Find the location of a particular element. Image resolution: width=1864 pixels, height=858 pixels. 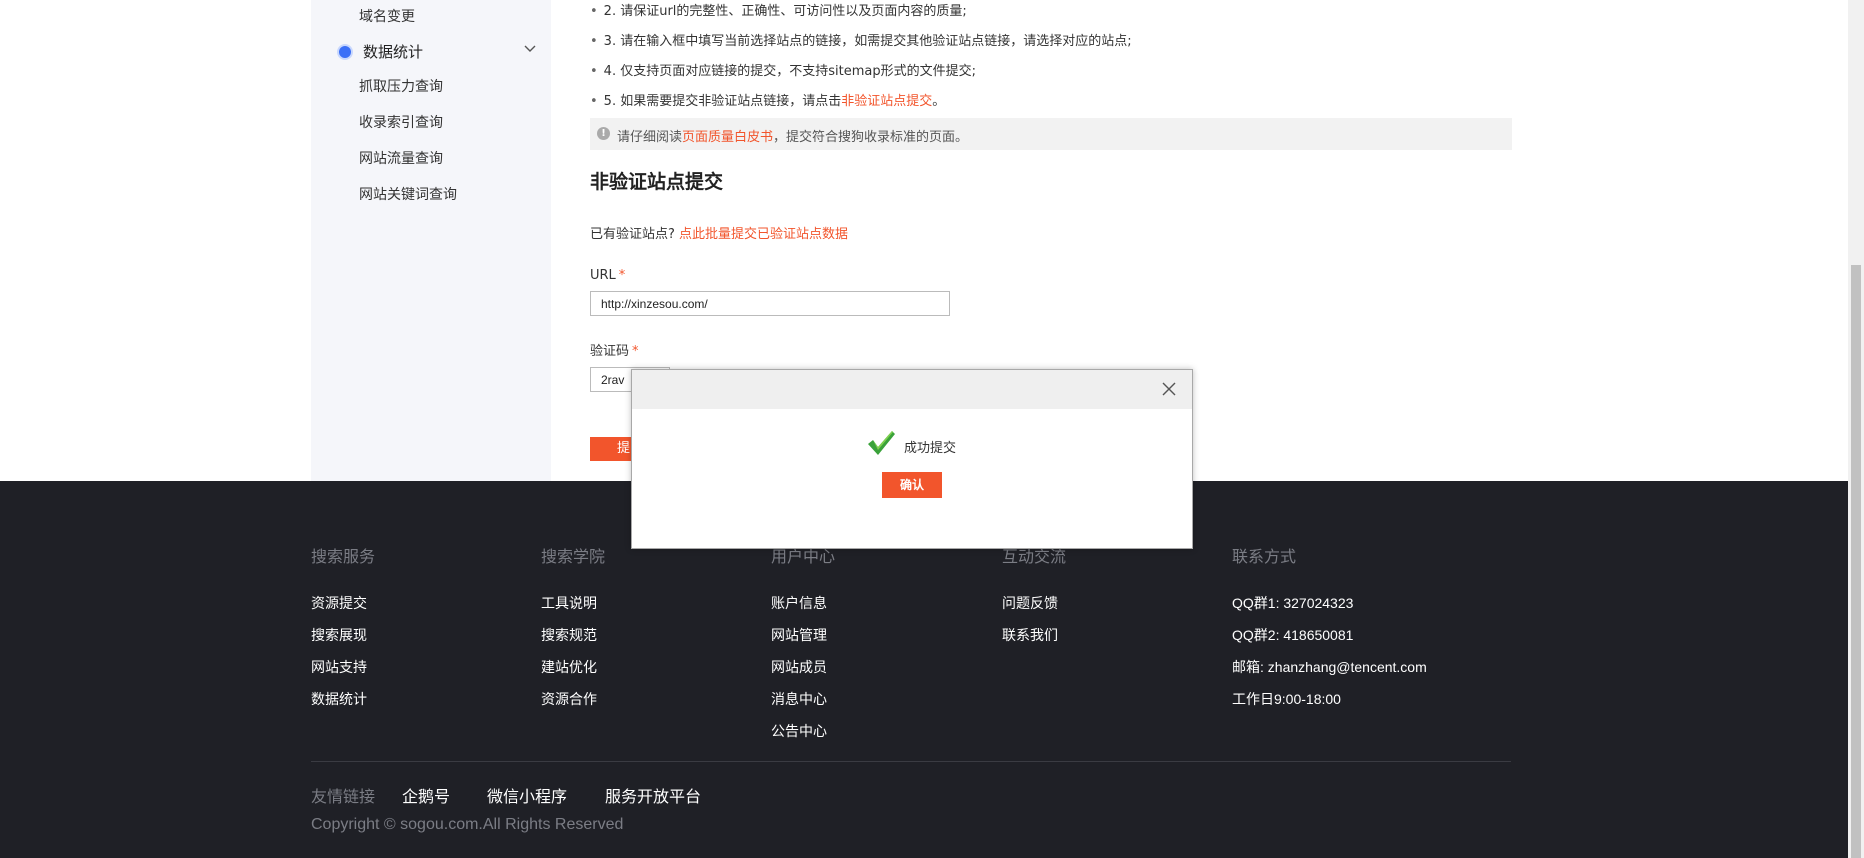

footer-link: 公告中心 is located at coordinates (799, 731).